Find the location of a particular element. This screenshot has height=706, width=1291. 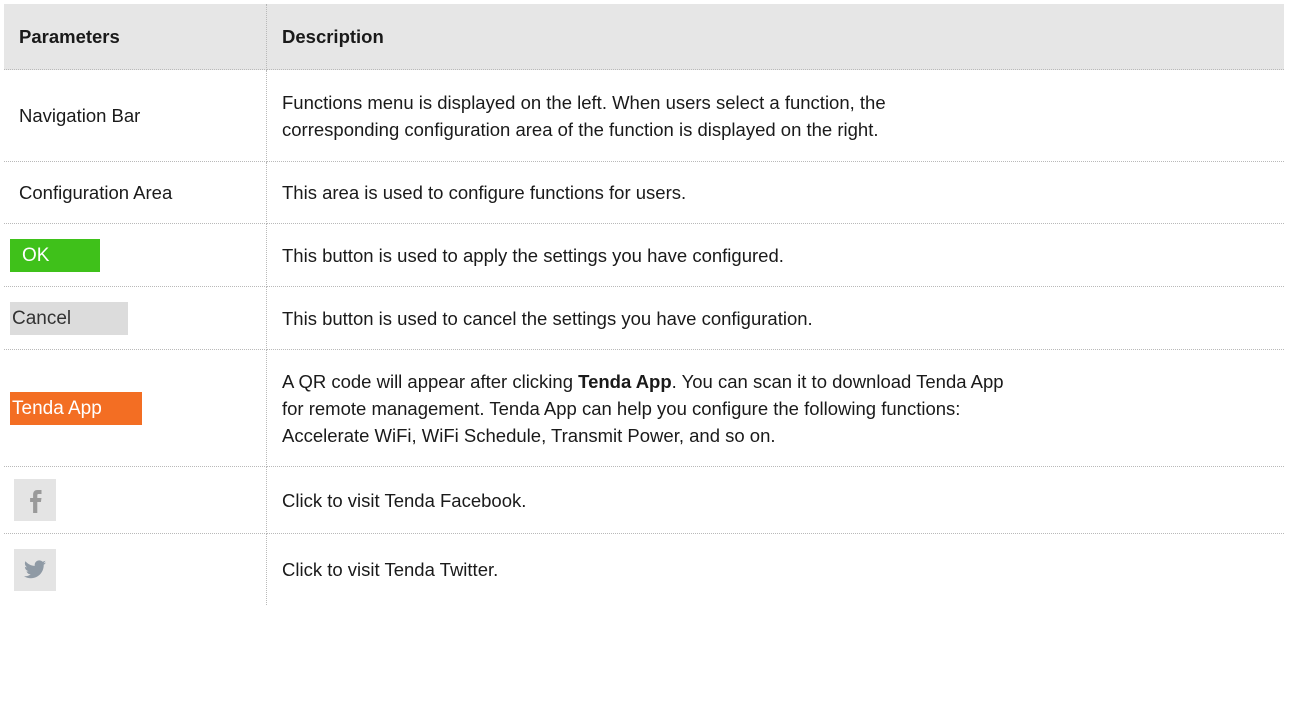

desc-bold-tenda-app: Tenda App is located at coordinates (625, 381).